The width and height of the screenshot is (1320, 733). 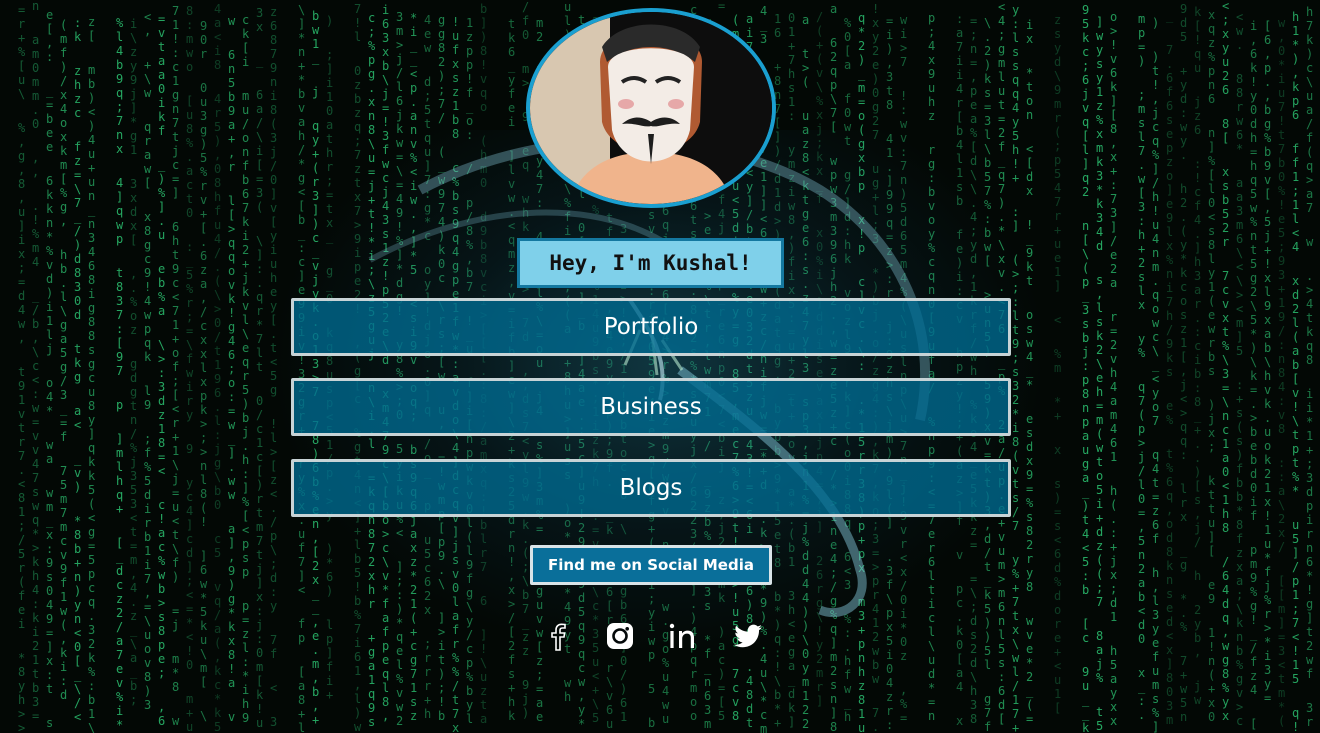 What do you see at coordinates (358, 726) in the screenshot?
I see `svg-text: w` at bounding box center [358, 726].